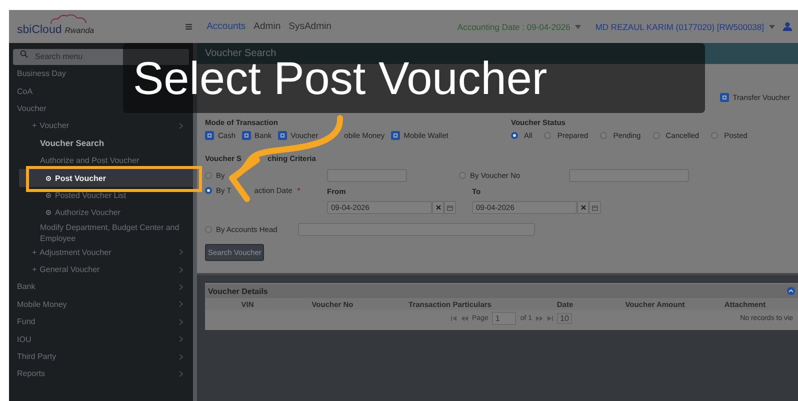  I want to click on search-icon, so click(24, 54).